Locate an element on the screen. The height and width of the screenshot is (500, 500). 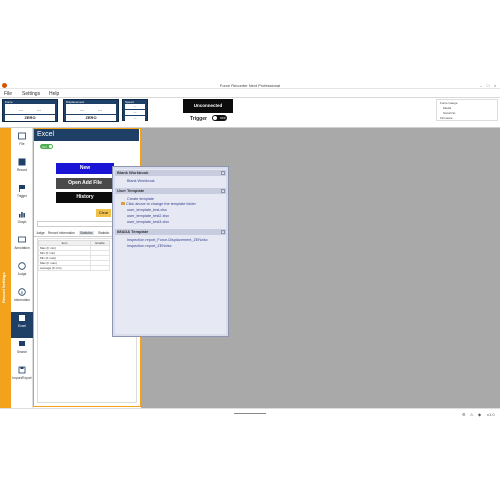
nav-label: Excel is located at coordinates (22, 326).